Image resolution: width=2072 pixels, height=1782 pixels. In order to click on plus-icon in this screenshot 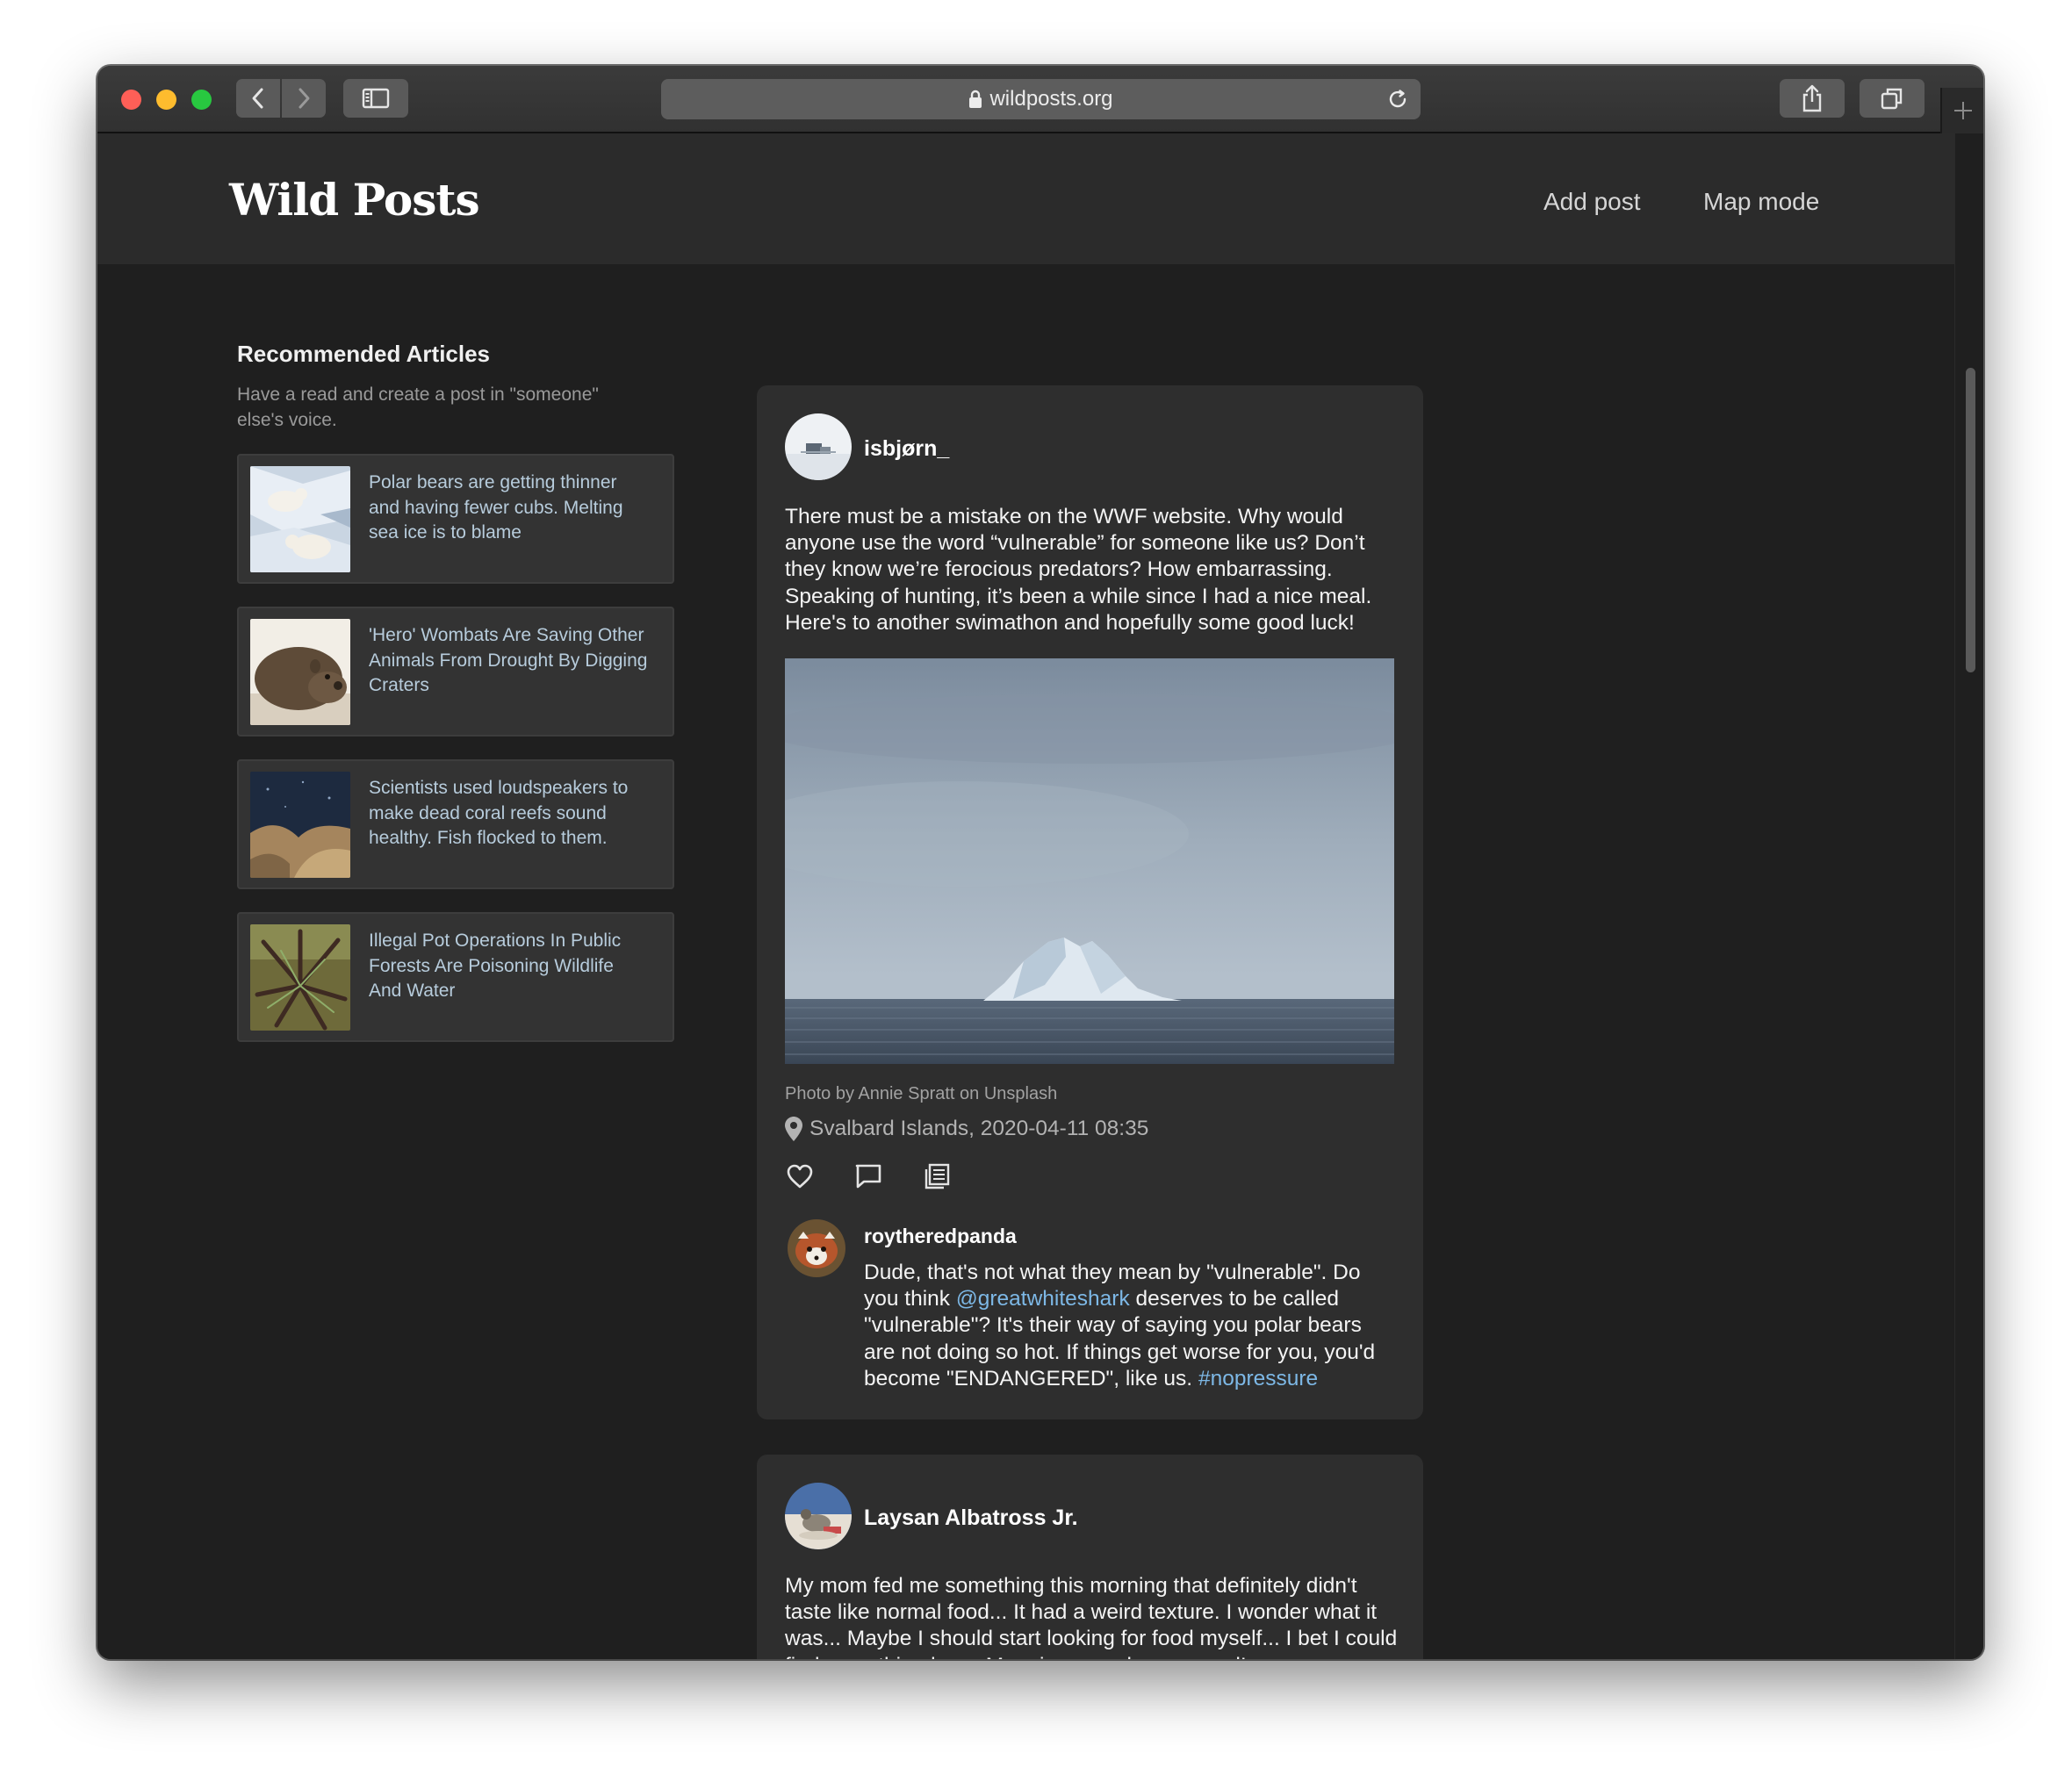, I will do `click(1962, 110)`.